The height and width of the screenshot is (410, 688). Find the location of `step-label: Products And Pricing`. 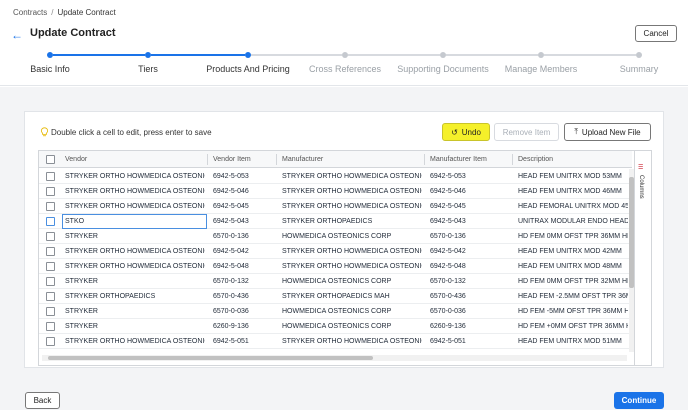

step-label: Products And Pricing is located at coordinates (248, 69).